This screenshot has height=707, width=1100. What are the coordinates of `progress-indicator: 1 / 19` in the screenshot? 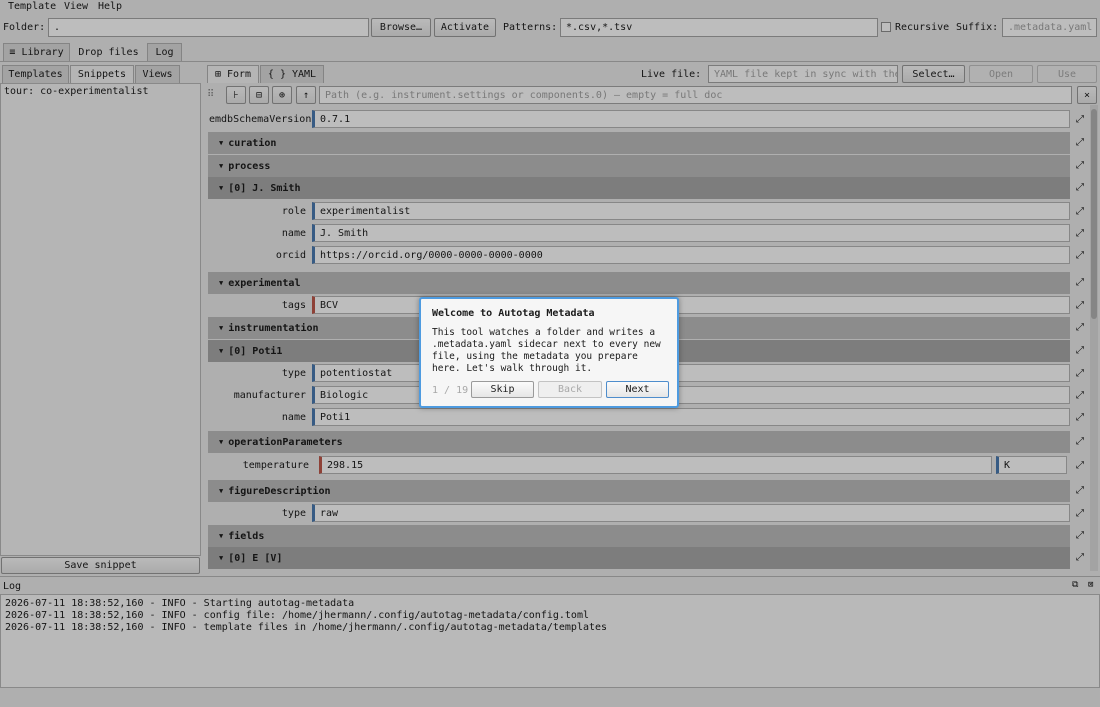 It's located at (450, 390).